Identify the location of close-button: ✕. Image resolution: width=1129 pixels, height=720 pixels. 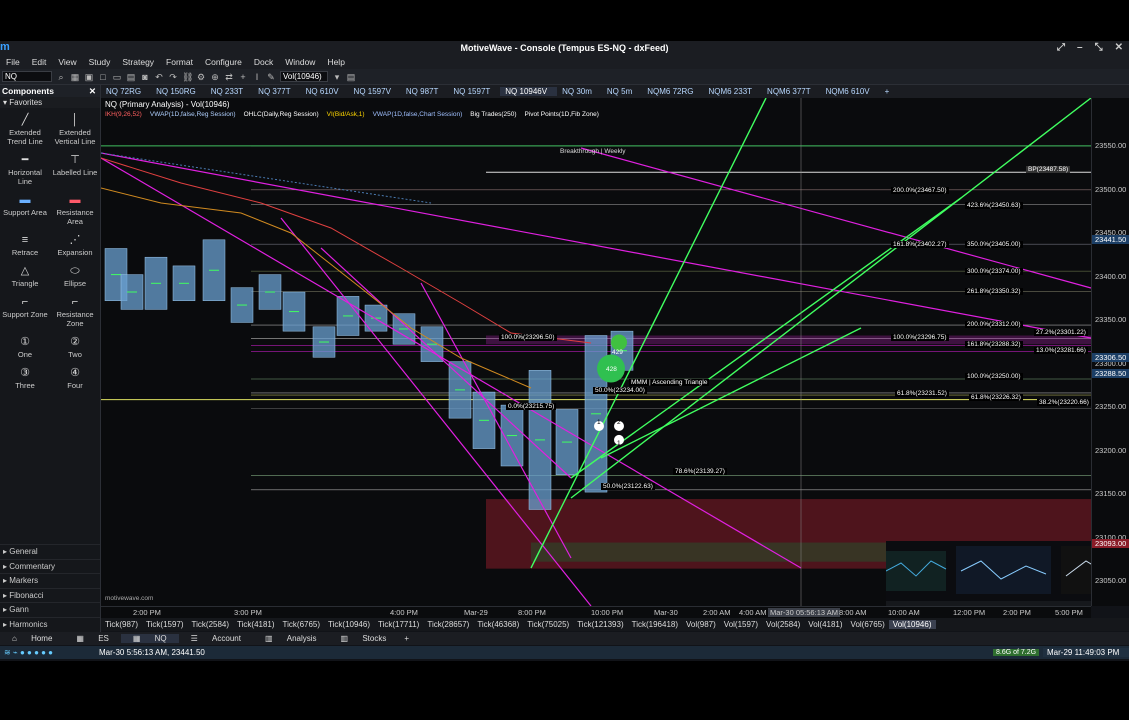
(1119, 47).